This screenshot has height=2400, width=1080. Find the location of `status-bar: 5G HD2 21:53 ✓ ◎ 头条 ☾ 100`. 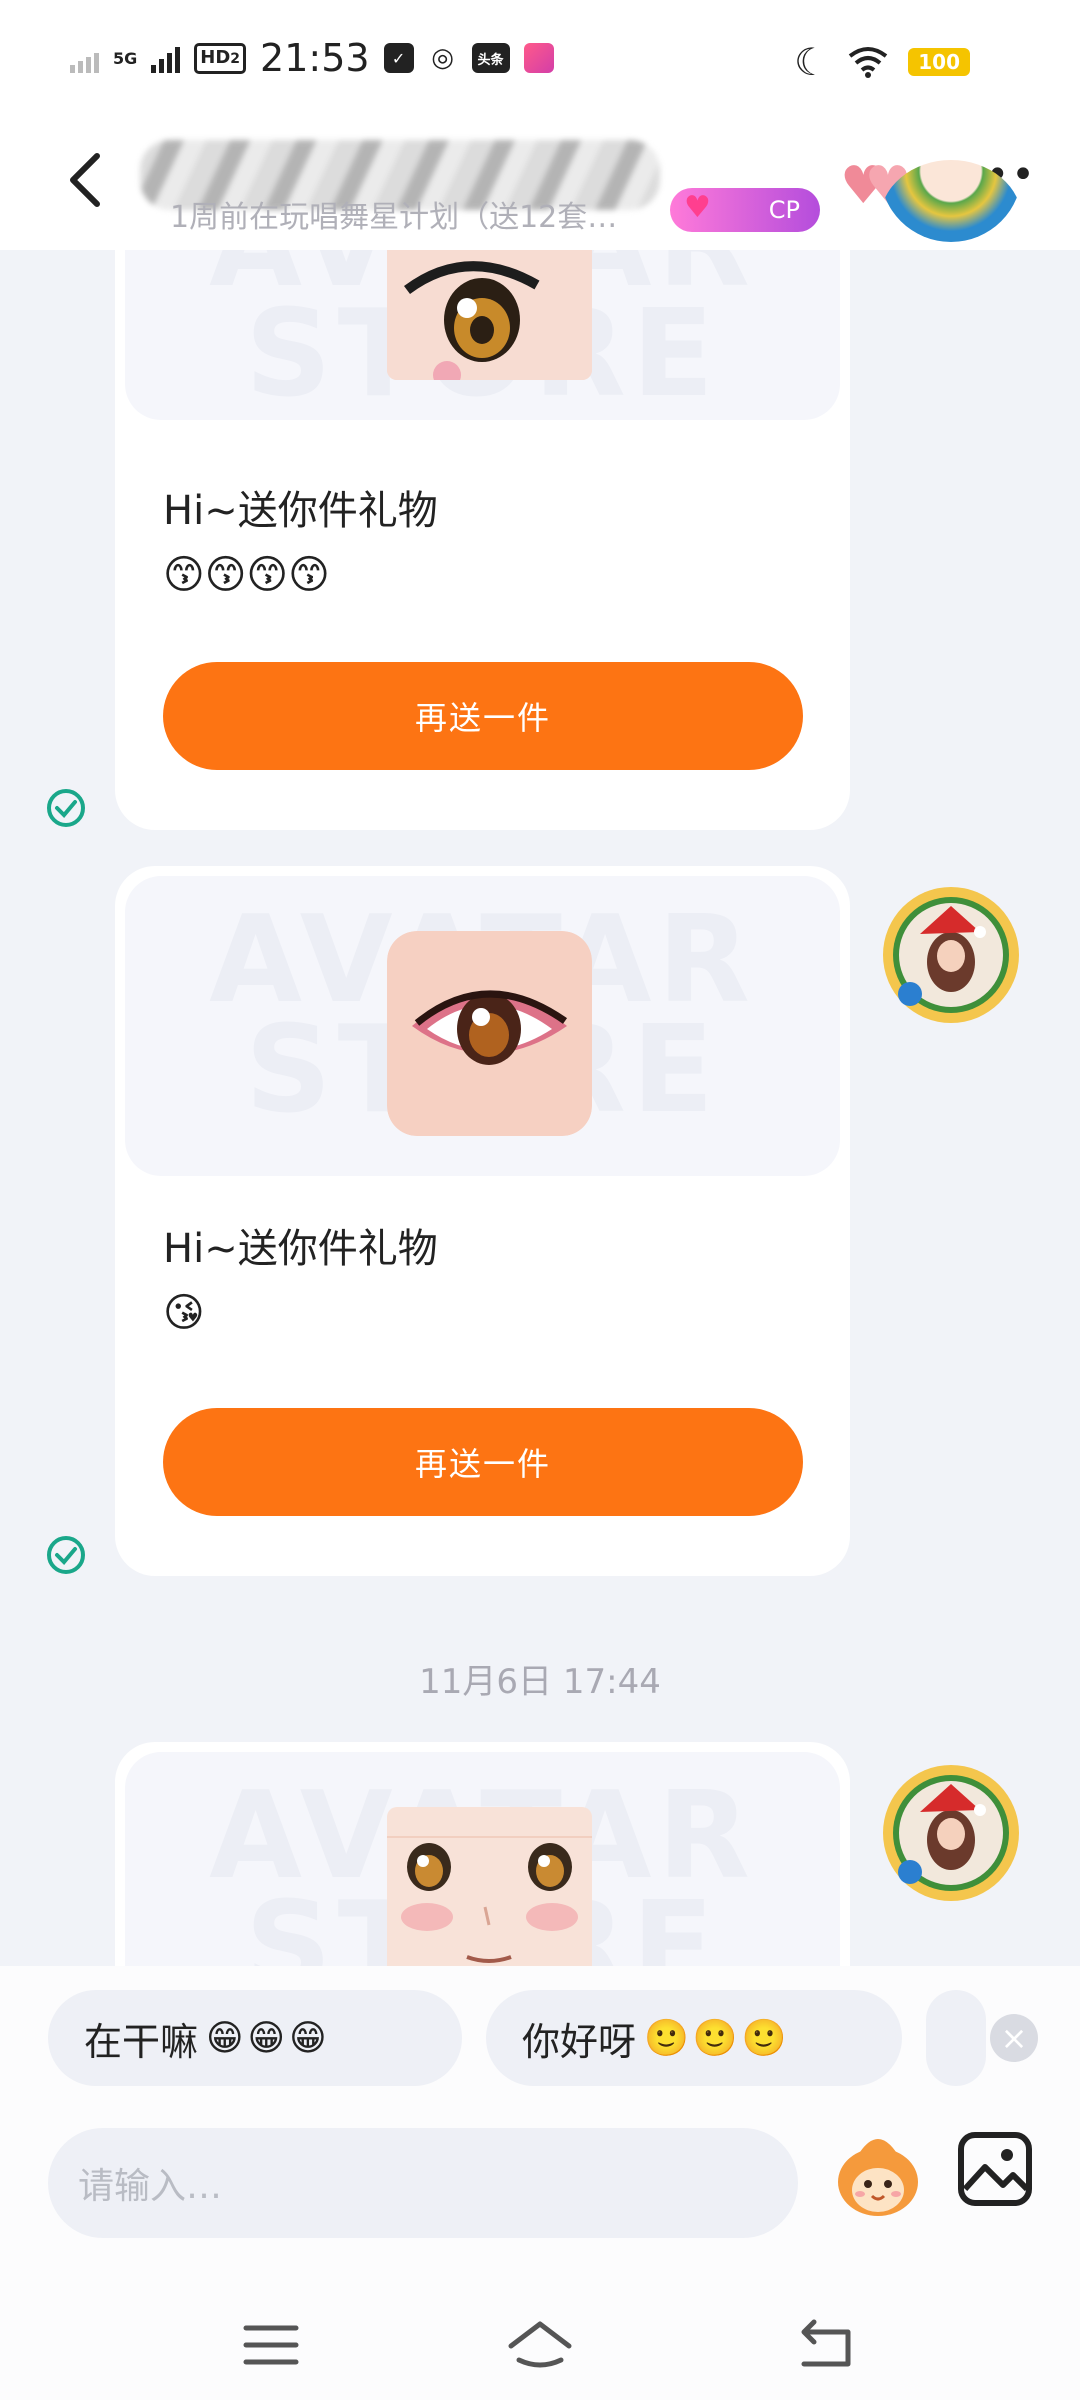

status-bar: 5G HD2 21:53 ✓ ◎ 头条 ☾ 100 is located at coordinates (540, 60).